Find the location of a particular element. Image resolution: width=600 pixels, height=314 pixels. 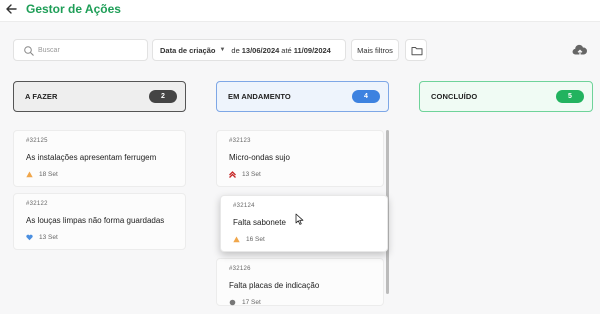

task-date: 17 Set is located at coordinates (251, 302).